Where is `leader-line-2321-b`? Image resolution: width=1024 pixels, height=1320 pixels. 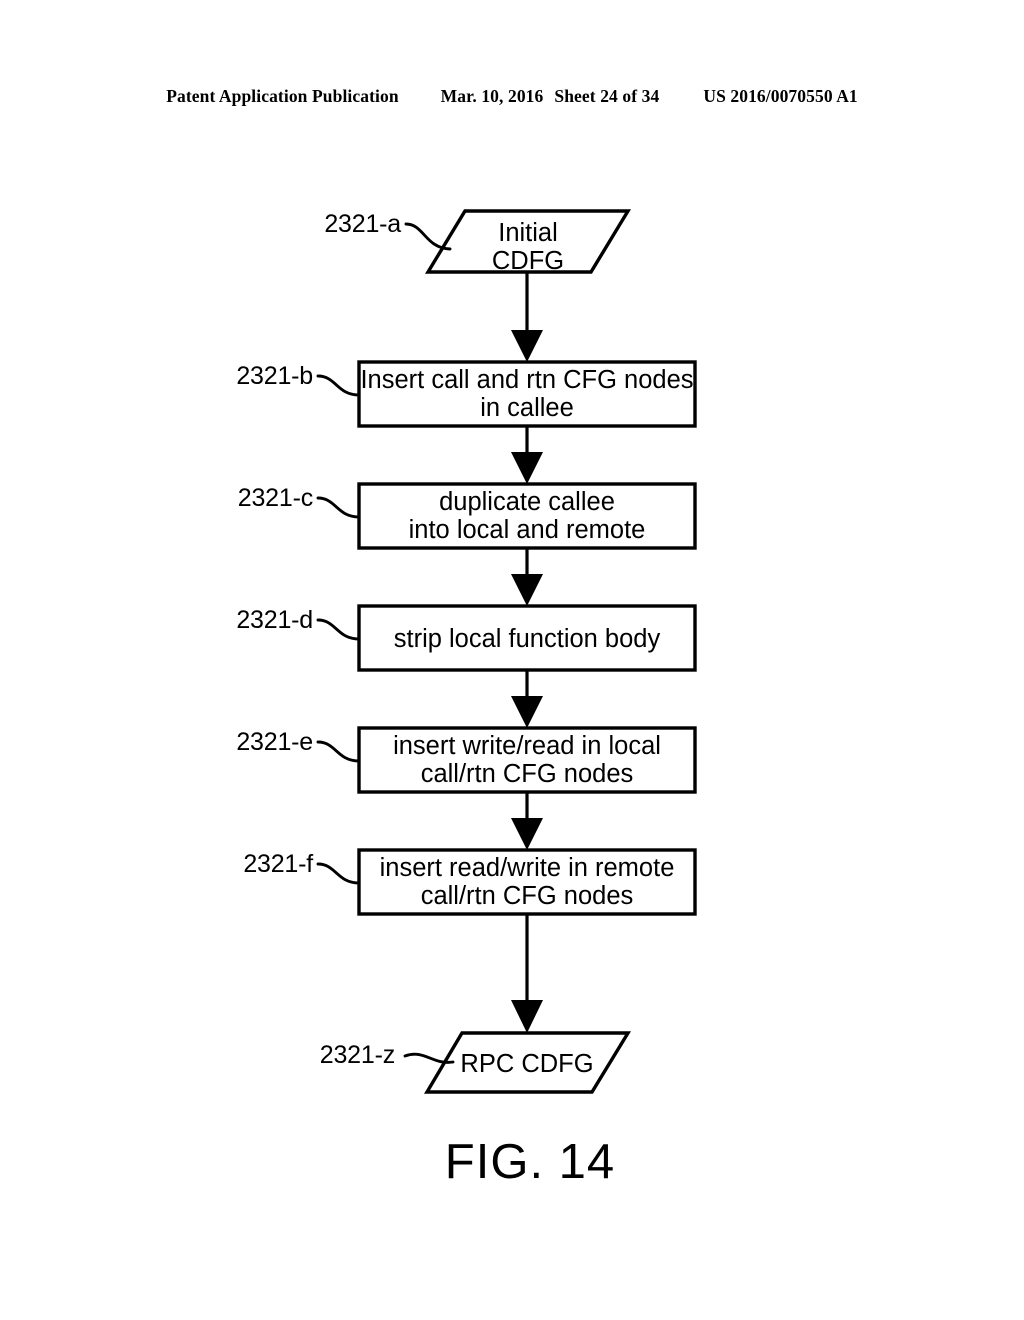 leader-line-2321-b is located at coordinates (338, 385).